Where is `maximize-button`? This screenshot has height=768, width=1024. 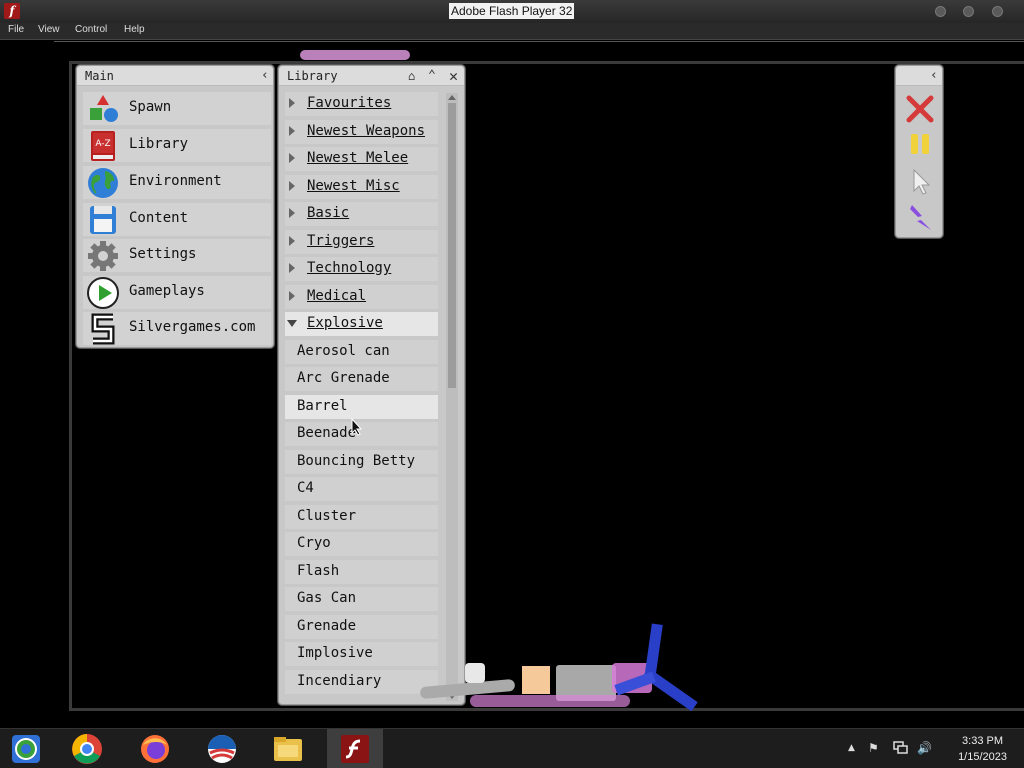
maximize-button is located at coordinates (968, 11).